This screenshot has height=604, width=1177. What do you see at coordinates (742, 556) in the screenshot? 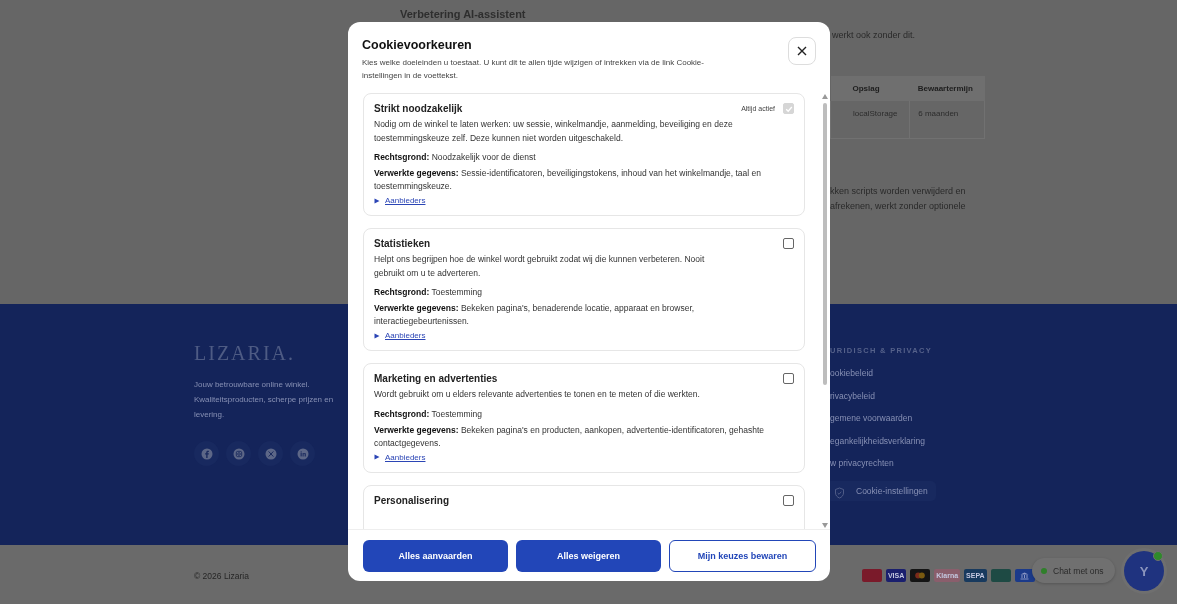
I see `dialog-button: Mijn keuzes bewaren` at bounding box center [742, 556].